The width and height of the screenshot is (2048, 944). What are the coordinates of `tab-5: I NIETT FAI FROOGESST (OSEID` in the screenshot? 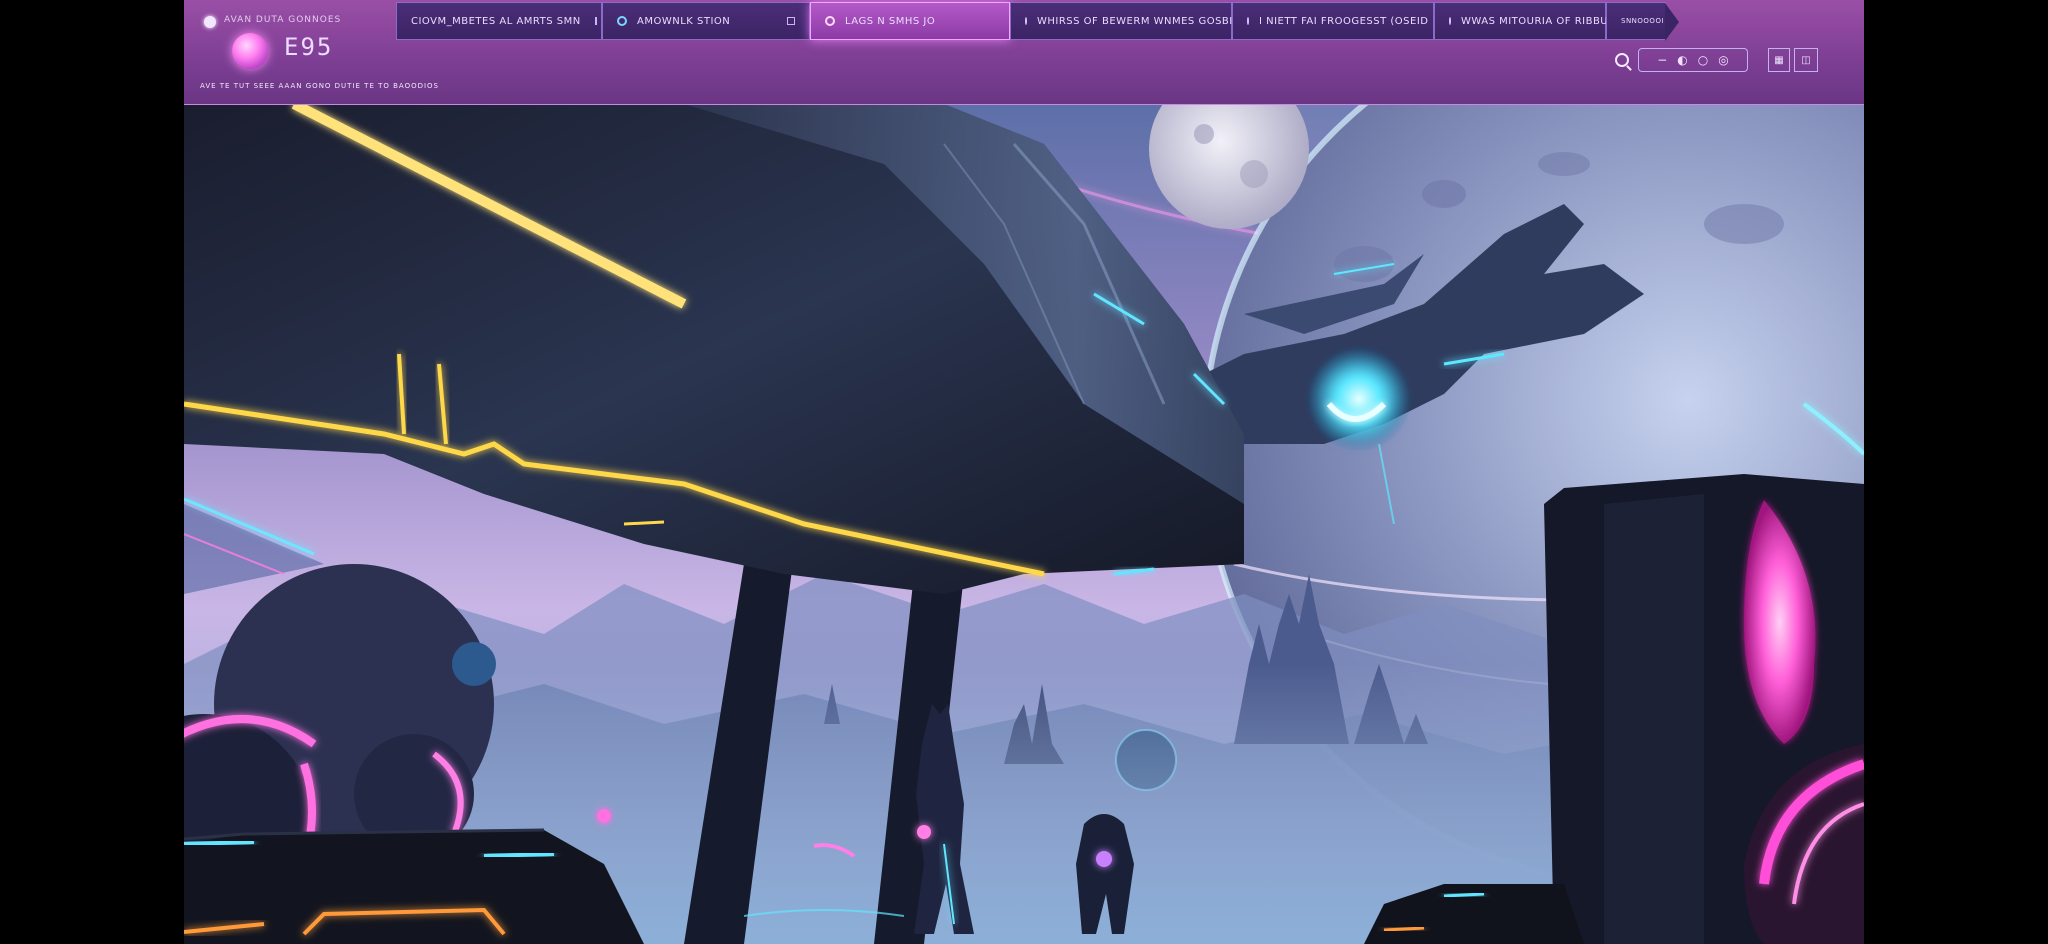 It's located at (1333, 21).